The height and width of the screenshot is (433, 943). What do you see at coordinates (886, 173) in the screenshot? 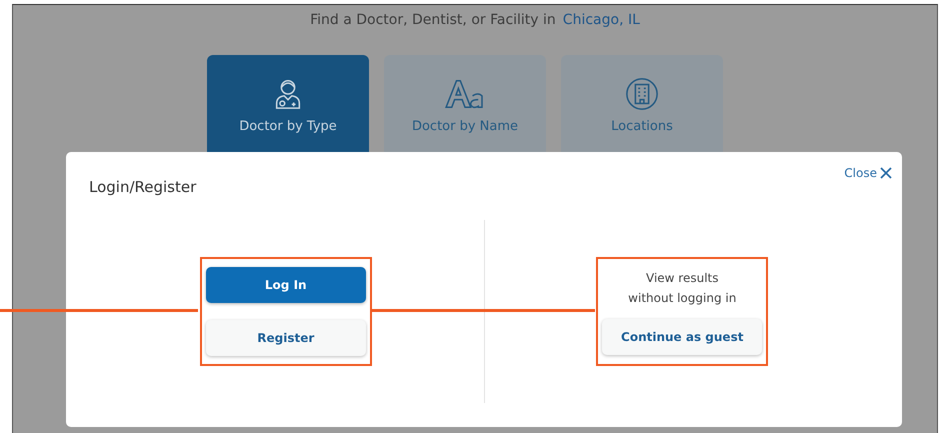
I see `close-icon` at bounding box center [886, 173].